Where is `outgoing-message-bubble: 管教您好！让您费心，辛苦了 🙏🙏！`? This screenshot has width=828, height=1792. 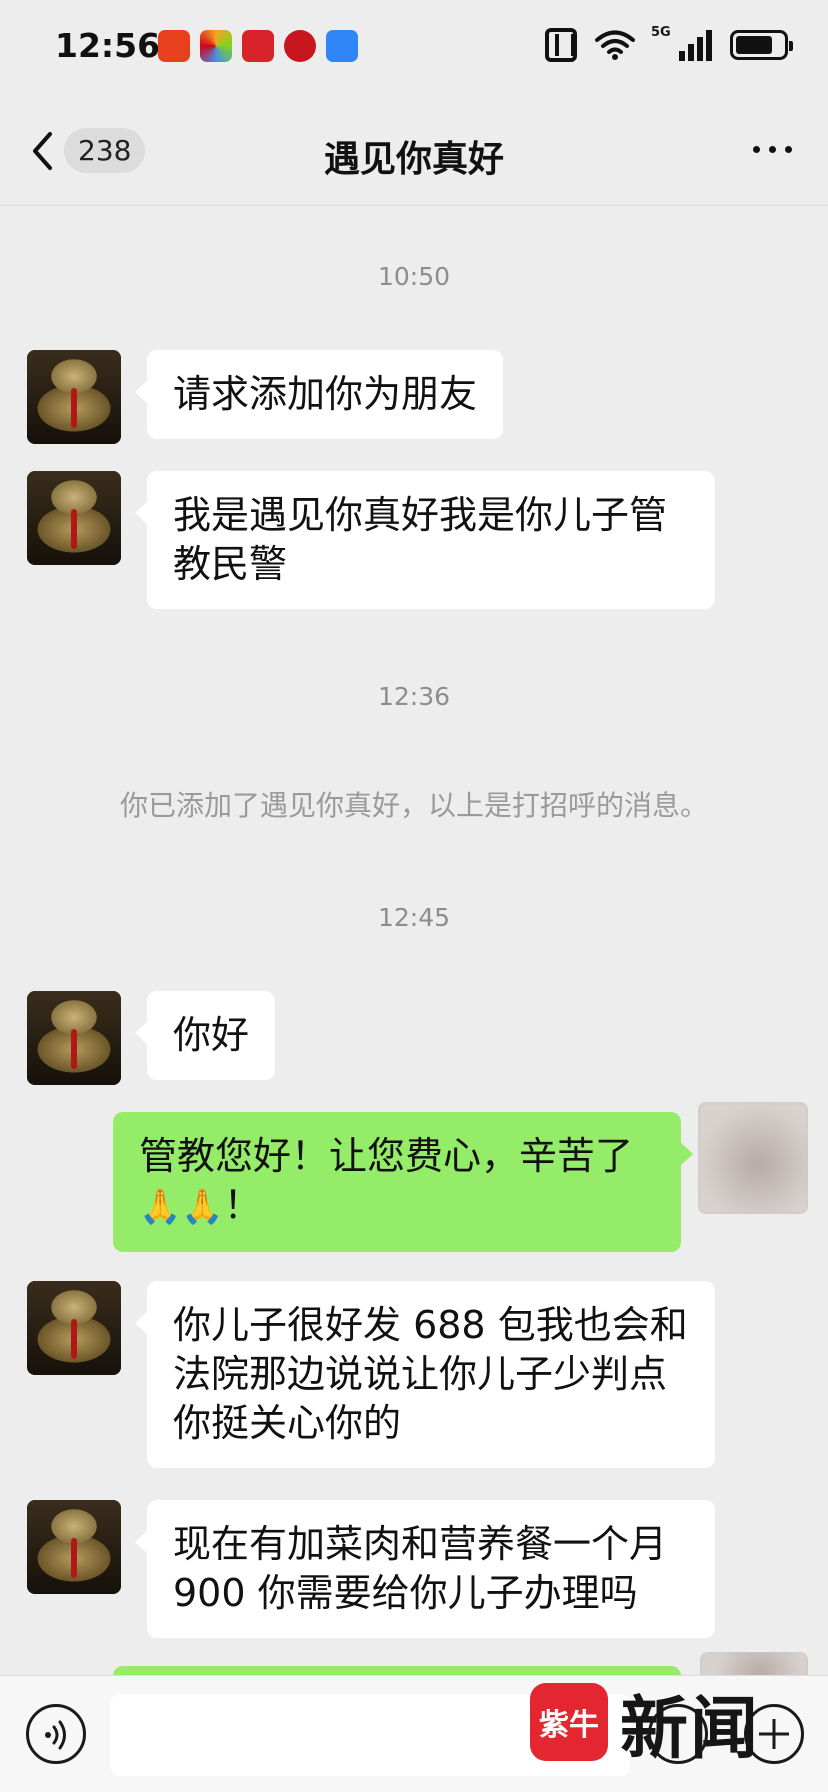
outgoing-message-bubble: 管教您好！让您费心，辛苦了 🙏🙏！ is located at coordinates (403, 1182).